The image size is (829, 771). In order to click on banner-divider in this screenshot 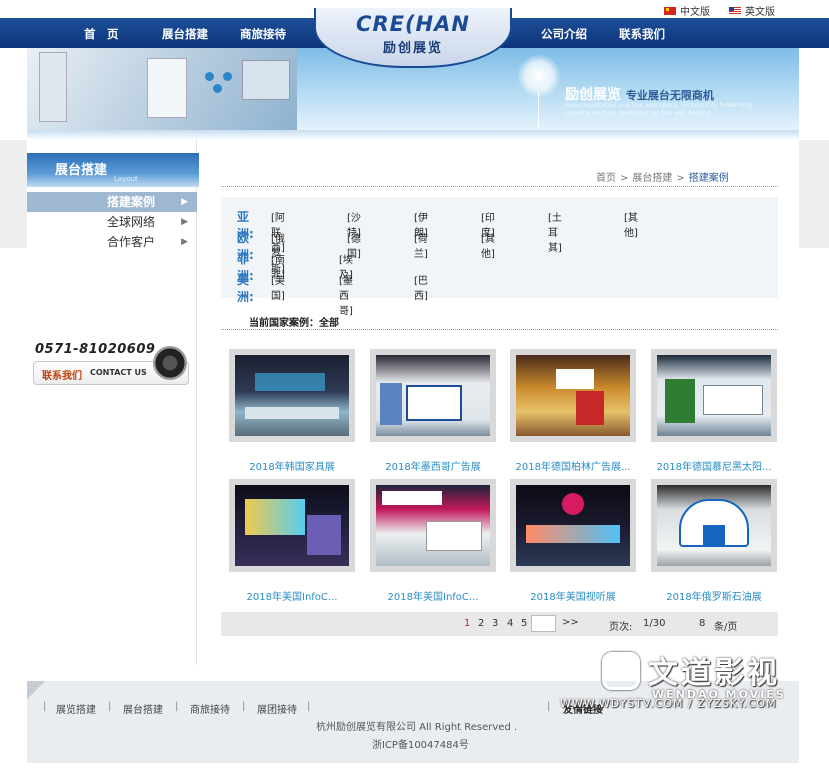, I will do `click(413, 135)`.